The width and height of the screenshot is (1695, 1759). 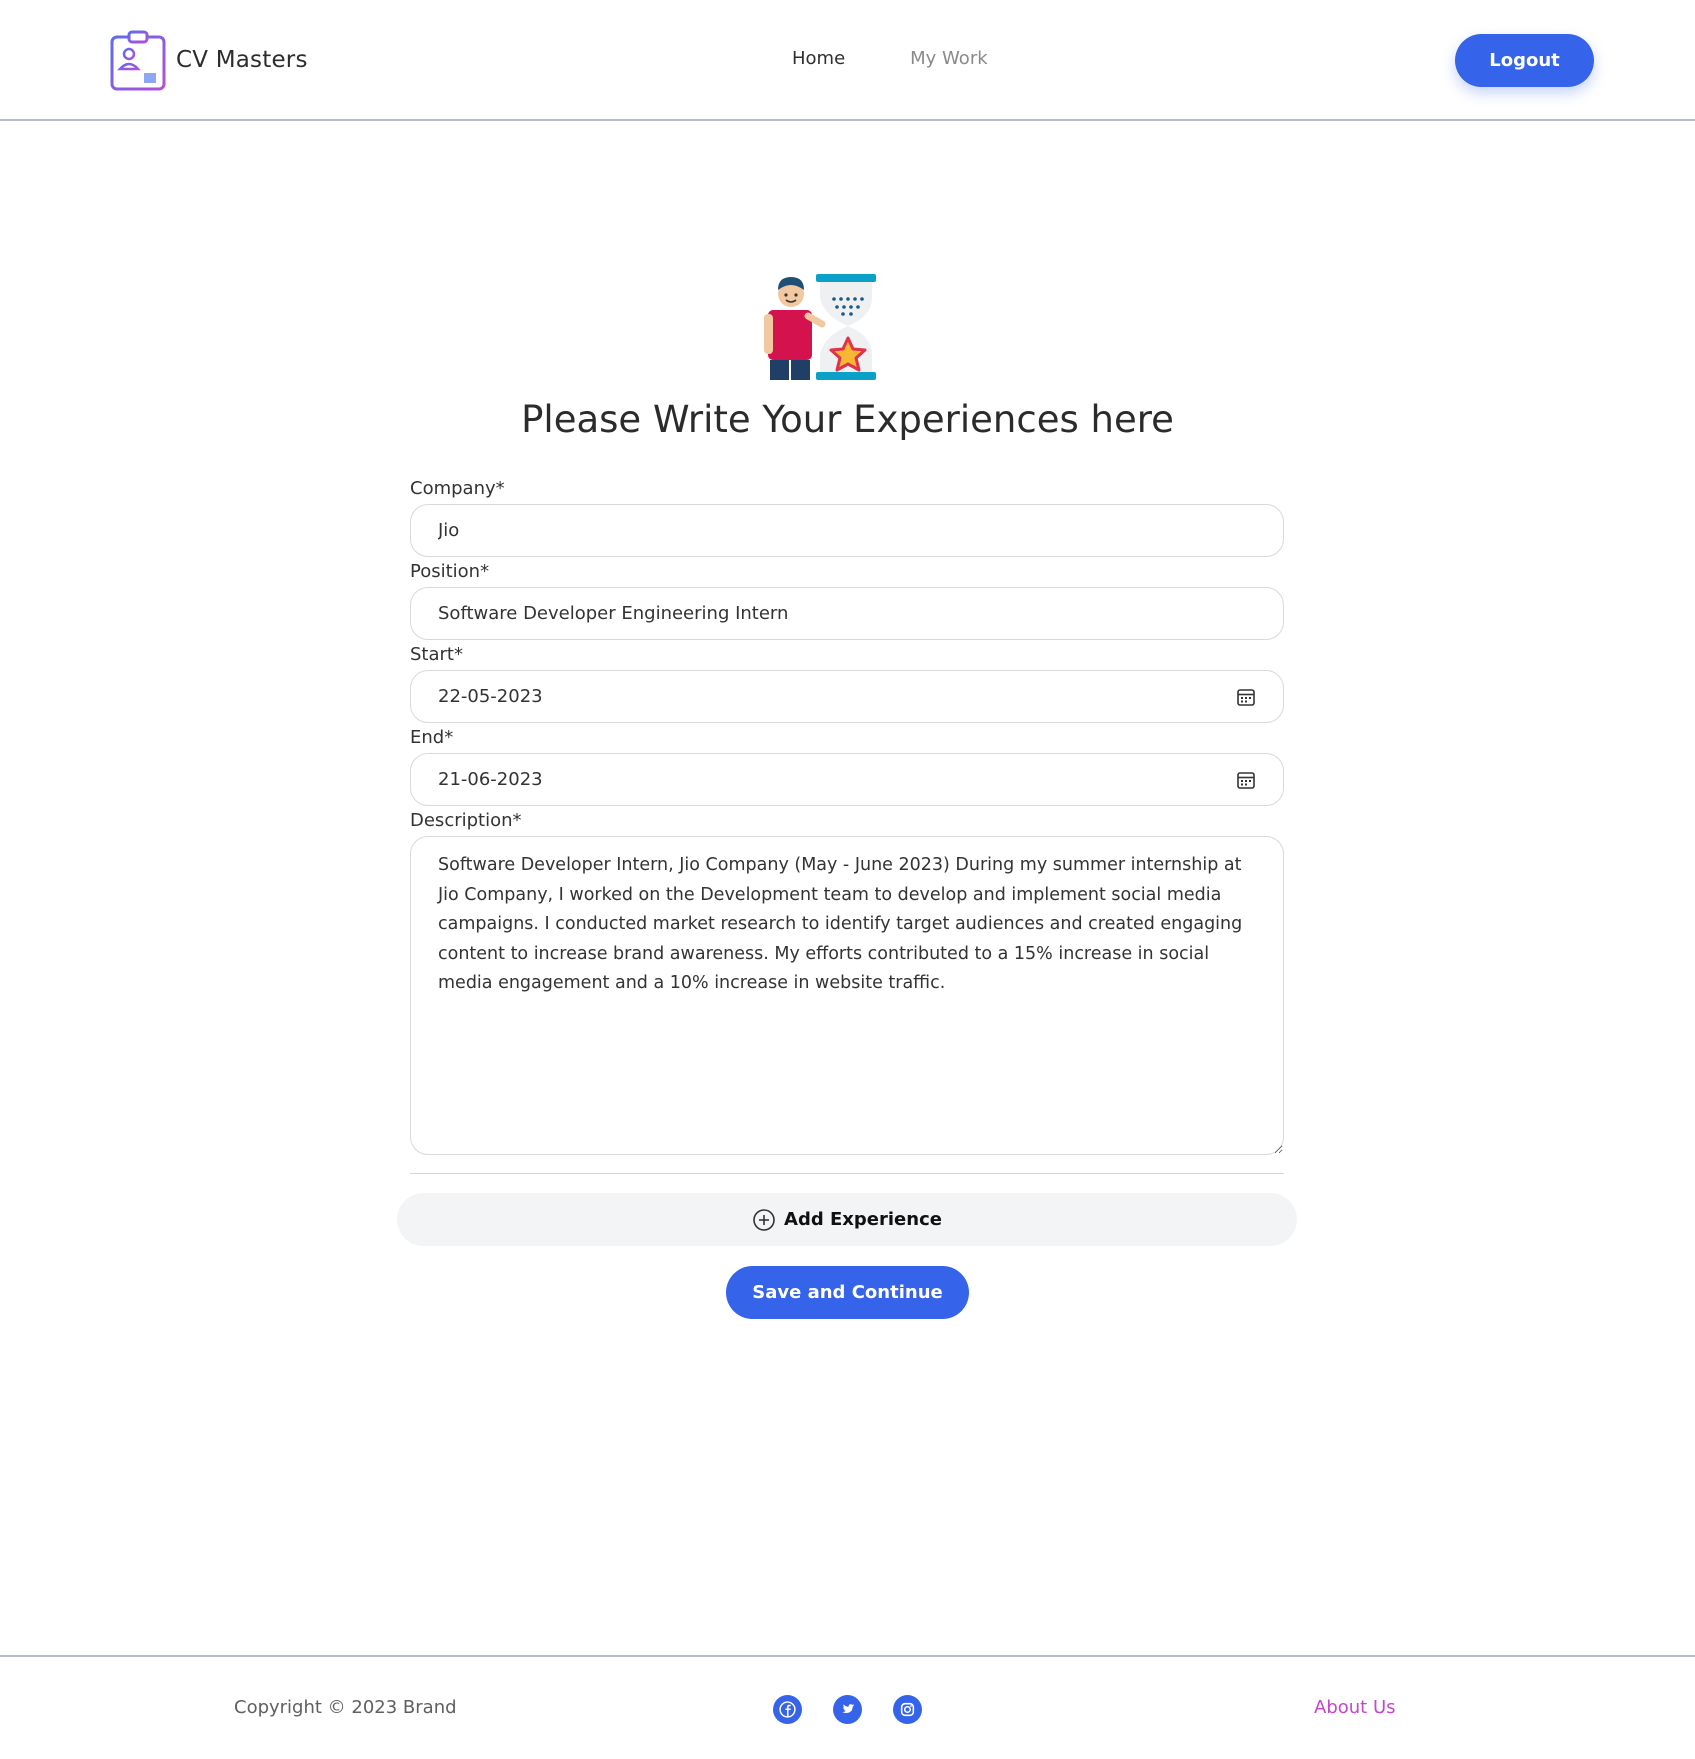 I want to click on facebook-icon, so click(x=787, y=1709).